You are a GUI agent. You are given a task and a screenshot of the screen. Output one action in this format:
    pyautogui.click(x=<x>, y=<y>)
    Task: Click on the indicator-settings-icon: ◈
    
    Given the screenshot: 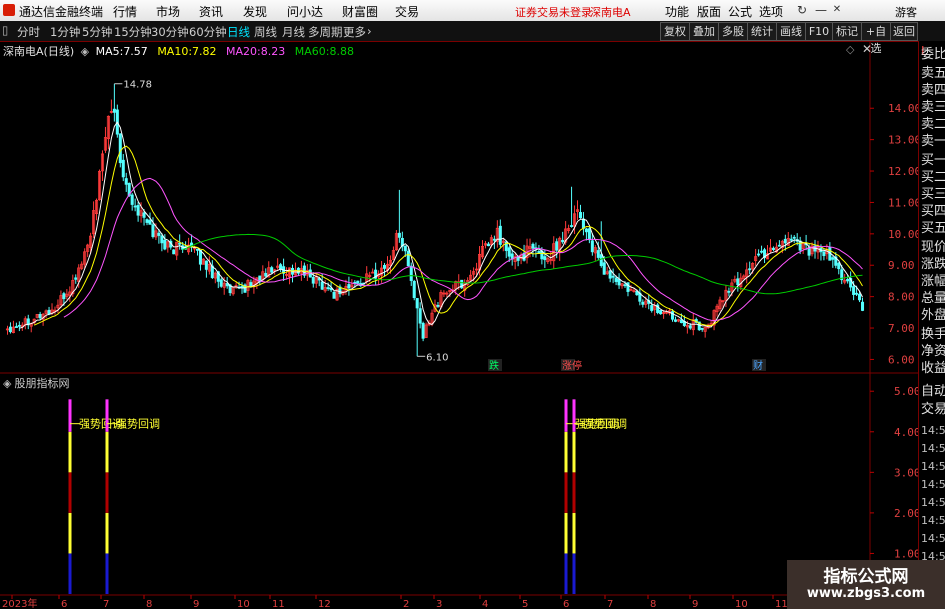 What is the action you would take?
    pyautogui.click(x=7, y=383)
    